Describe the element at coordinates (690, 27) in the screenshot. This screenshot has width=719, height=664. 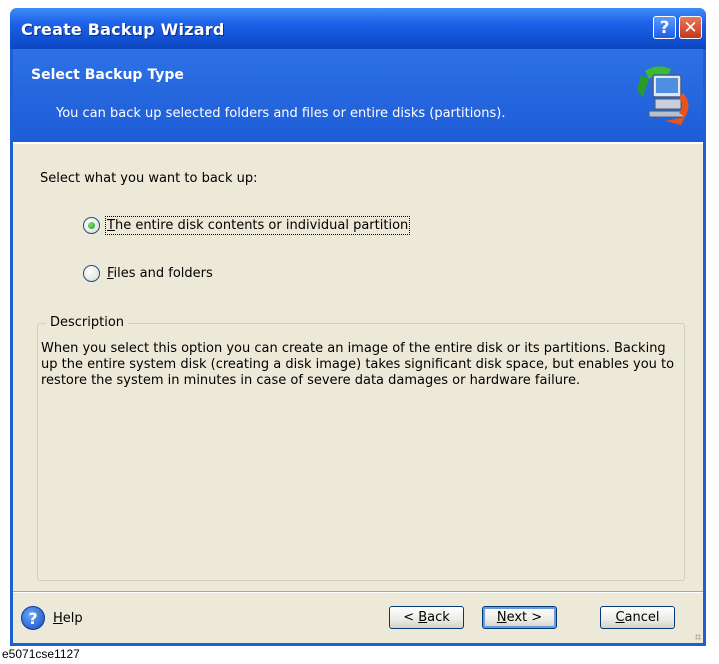
I see `close-button: ✕` at that location.